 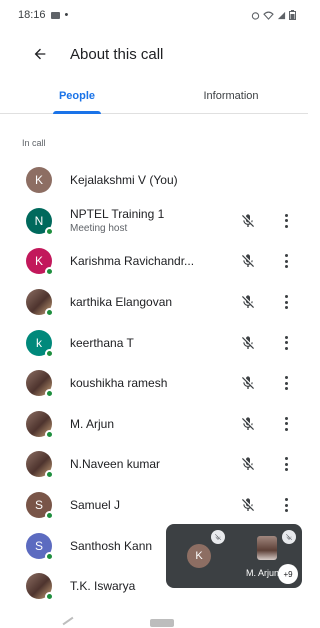 I want to click on participant-row: k keerthana T, so click(x=154, y=342).